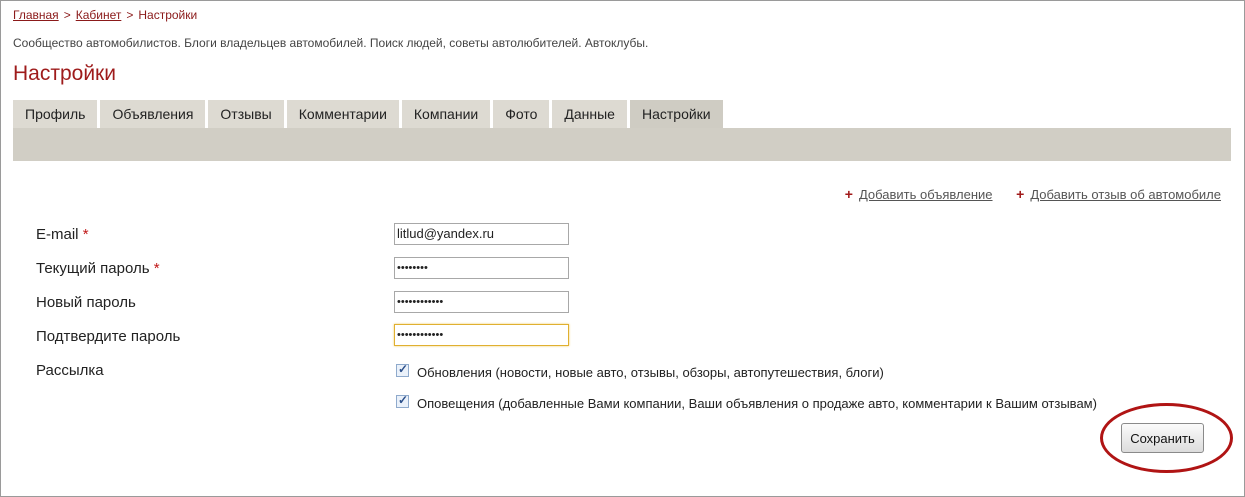  I want to click on tab-reviews: Отзывы, so click(246, 114).